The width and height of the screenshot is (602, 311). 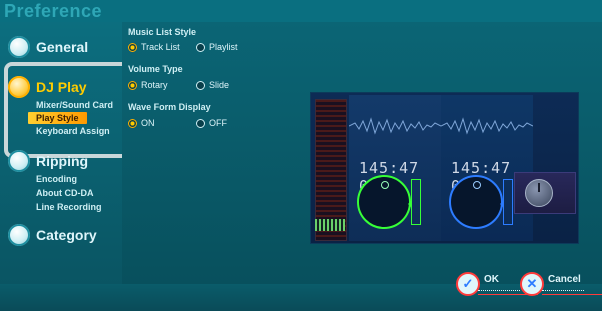 I want to click on radio-label: Rotary, so click(x=154, y=85).